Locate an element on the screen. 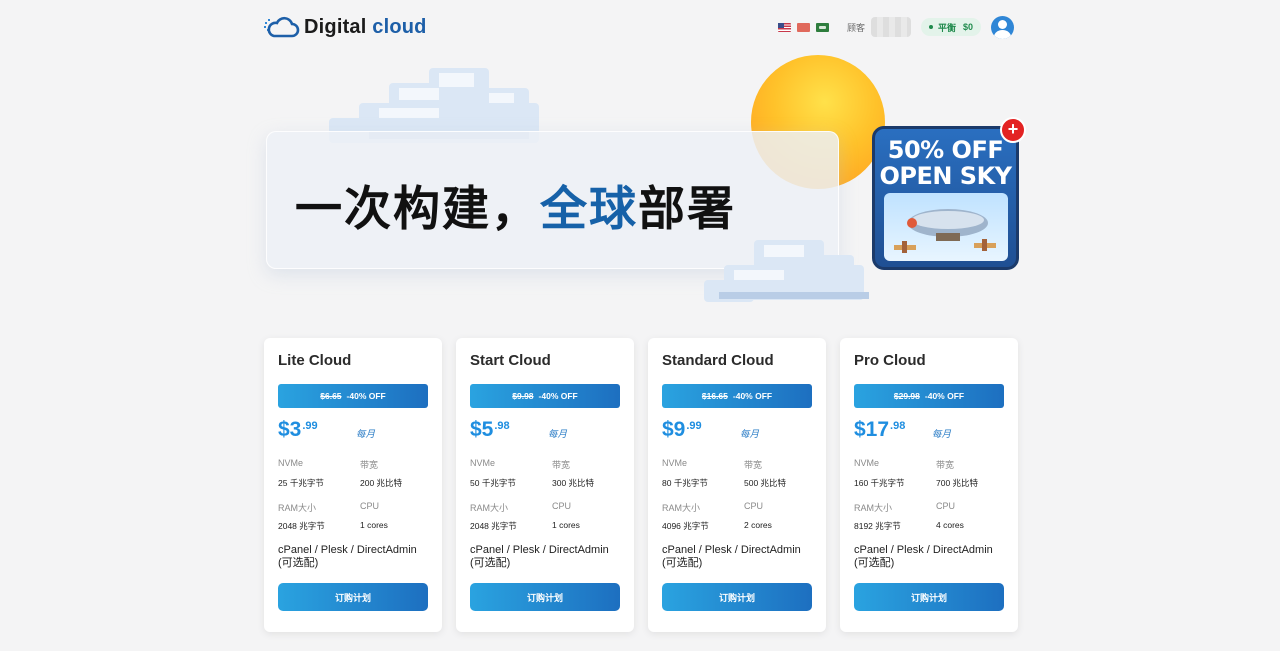  bandwidth-value: 300 兆比特 is located at coordinates (573, 483).